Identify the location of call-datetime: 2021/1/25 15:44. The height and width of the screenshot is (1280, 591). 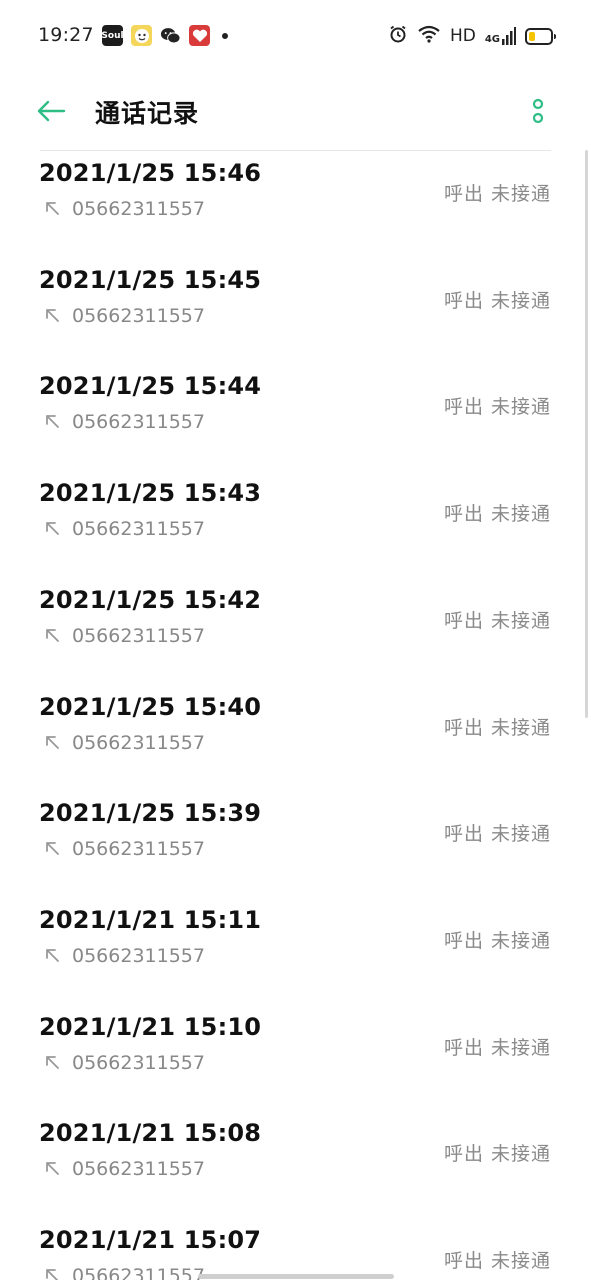
(150, 386).